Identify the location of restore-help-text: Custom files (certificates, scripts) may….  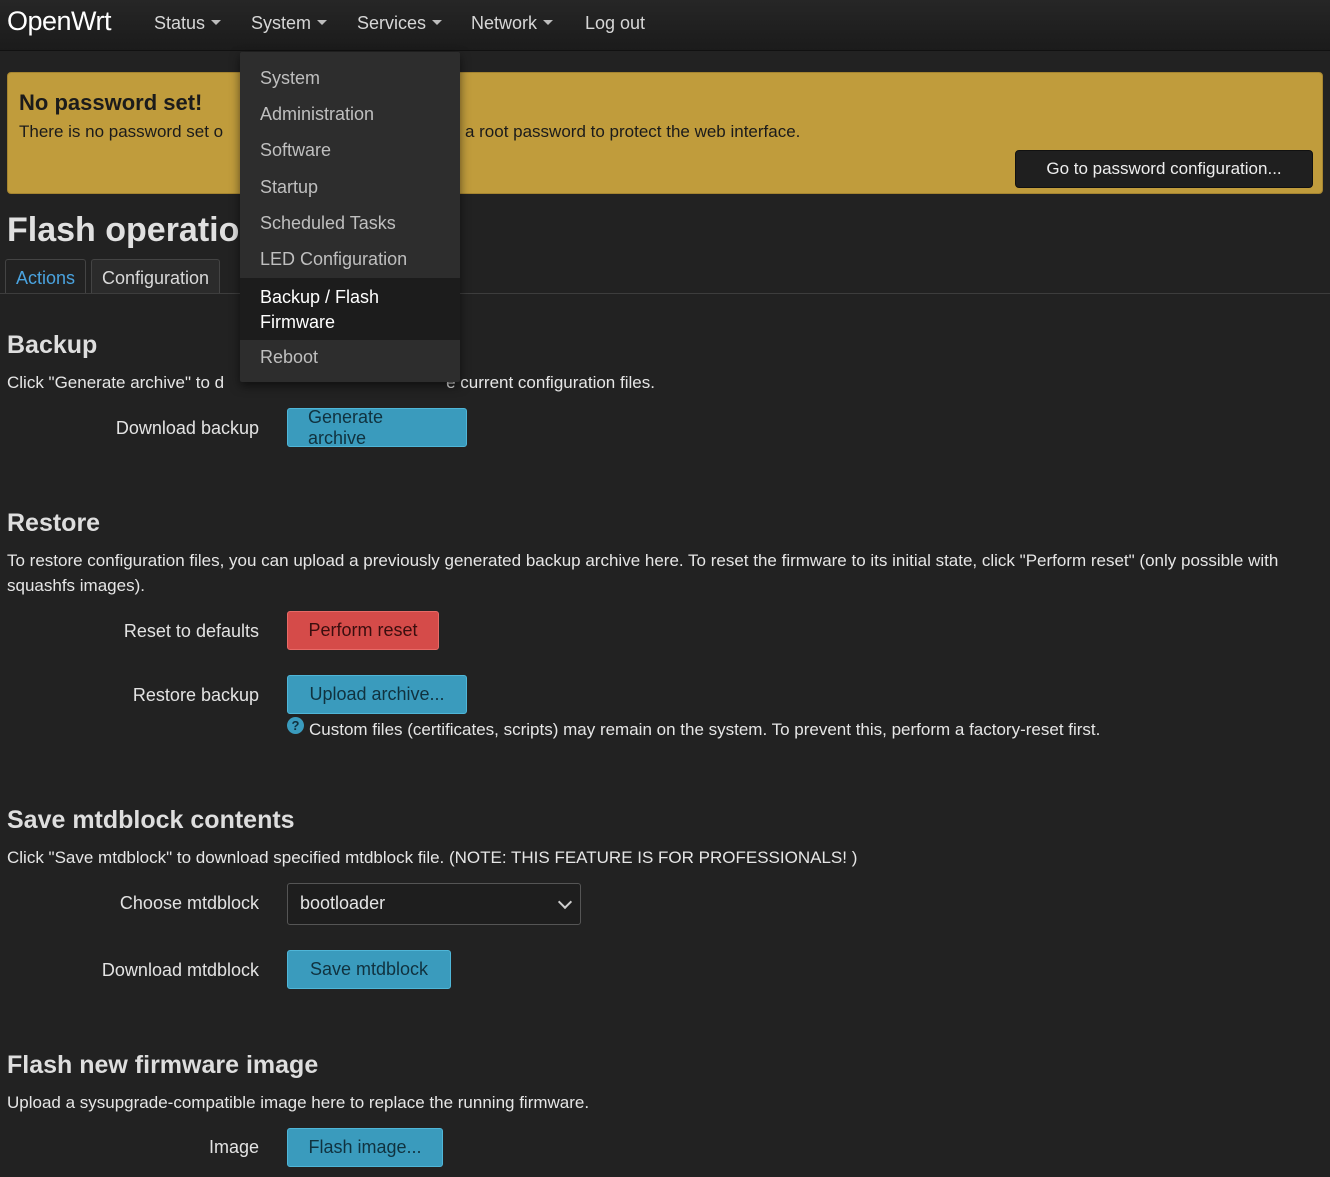
(705, 729).